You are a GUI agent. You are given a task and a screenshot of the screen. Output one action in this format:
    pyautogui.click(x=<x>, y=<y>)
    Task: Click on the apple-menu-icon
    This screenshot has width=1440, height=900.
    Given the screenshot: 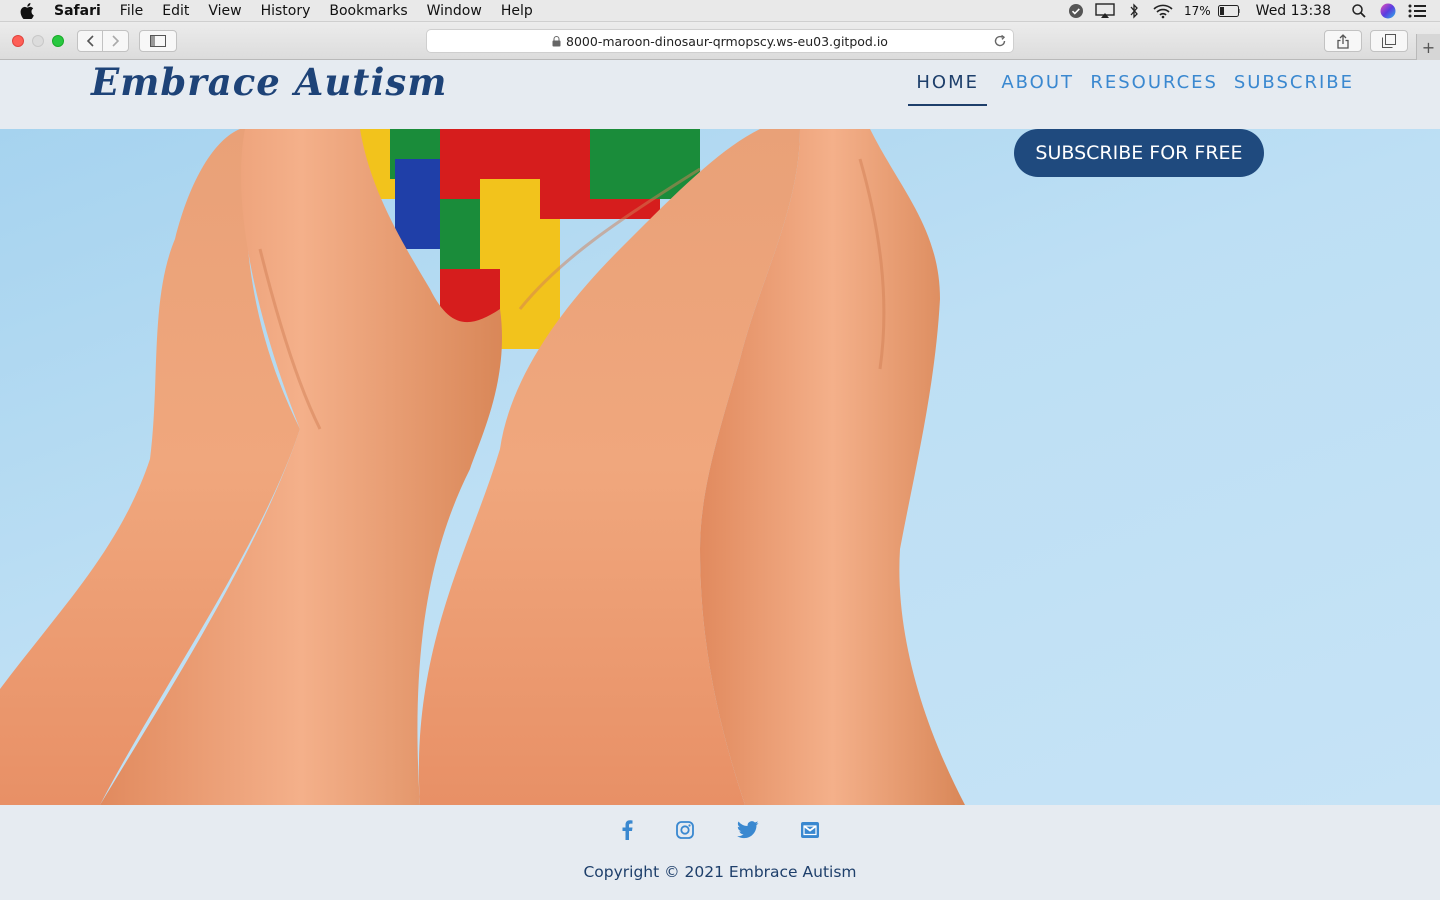 What is the action you would take?
    pyautogui.click(x=28, y=10)
    